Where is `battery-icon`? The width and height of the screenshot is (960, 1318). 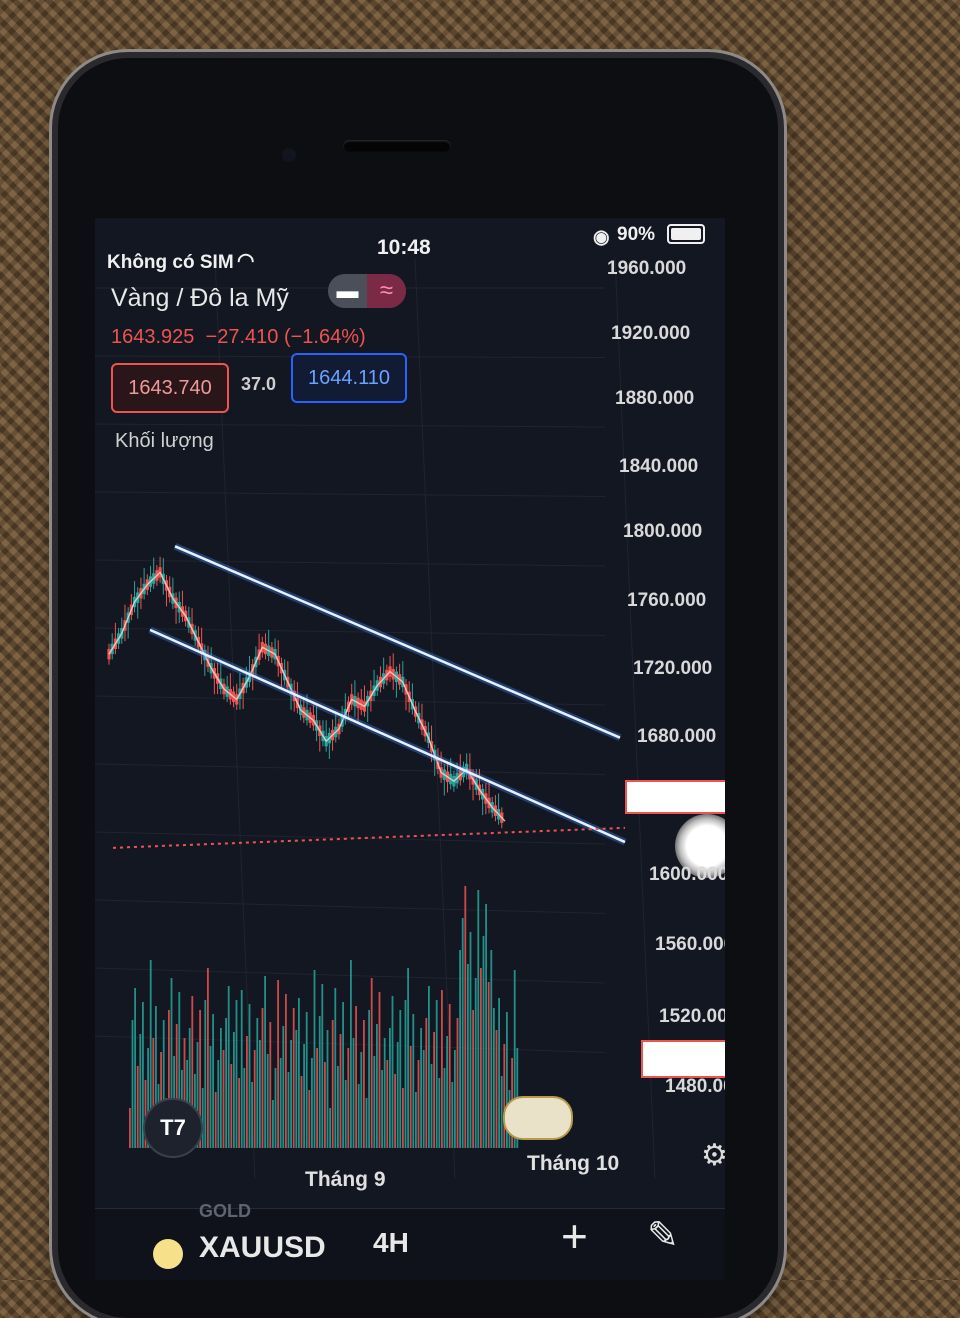
battery-icon is located at coordinates (686, 234).